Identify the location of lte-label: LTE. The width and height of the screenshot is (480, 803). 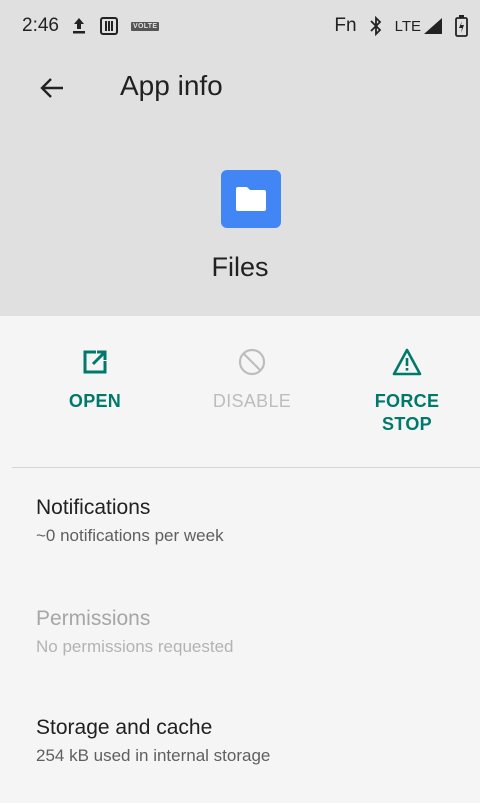
(407, 26).